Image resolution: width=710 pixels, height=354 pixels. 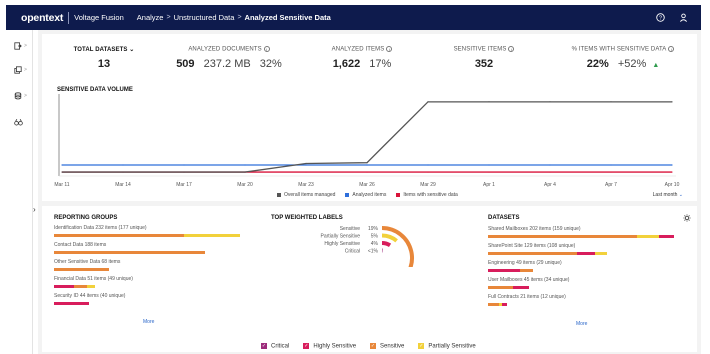 What do you see at coordinates (104, 49) in the screenshot?
I see `total-datasets-dropdown: TOTAL DATASETS ⌄` at bounding box center [104, 49].